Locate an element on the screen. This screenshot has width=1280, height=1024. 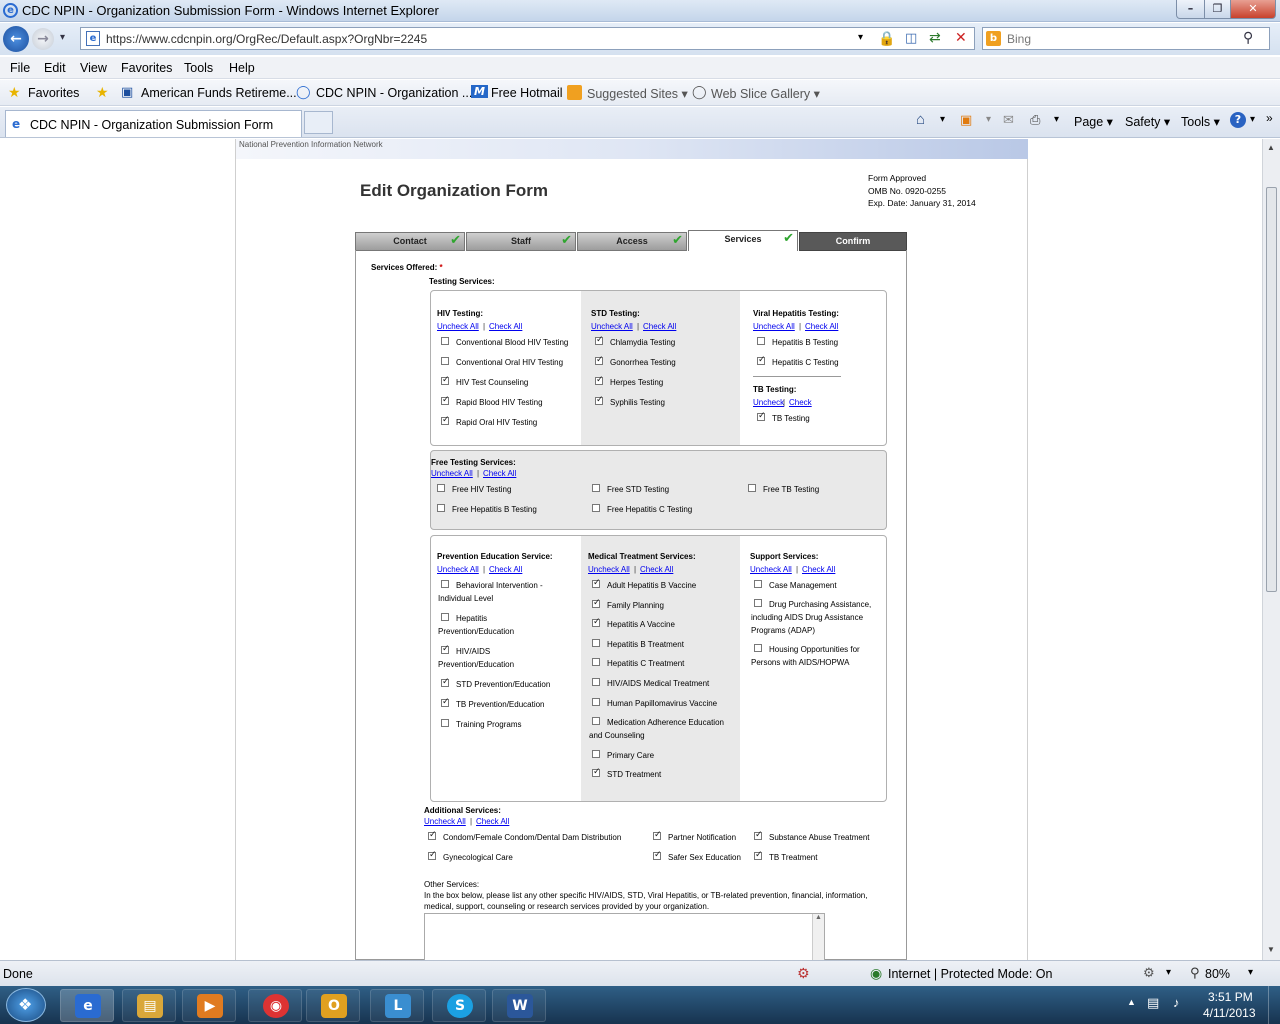
safety-menu: Safety ▾ is located at coordinates (1147, 121).